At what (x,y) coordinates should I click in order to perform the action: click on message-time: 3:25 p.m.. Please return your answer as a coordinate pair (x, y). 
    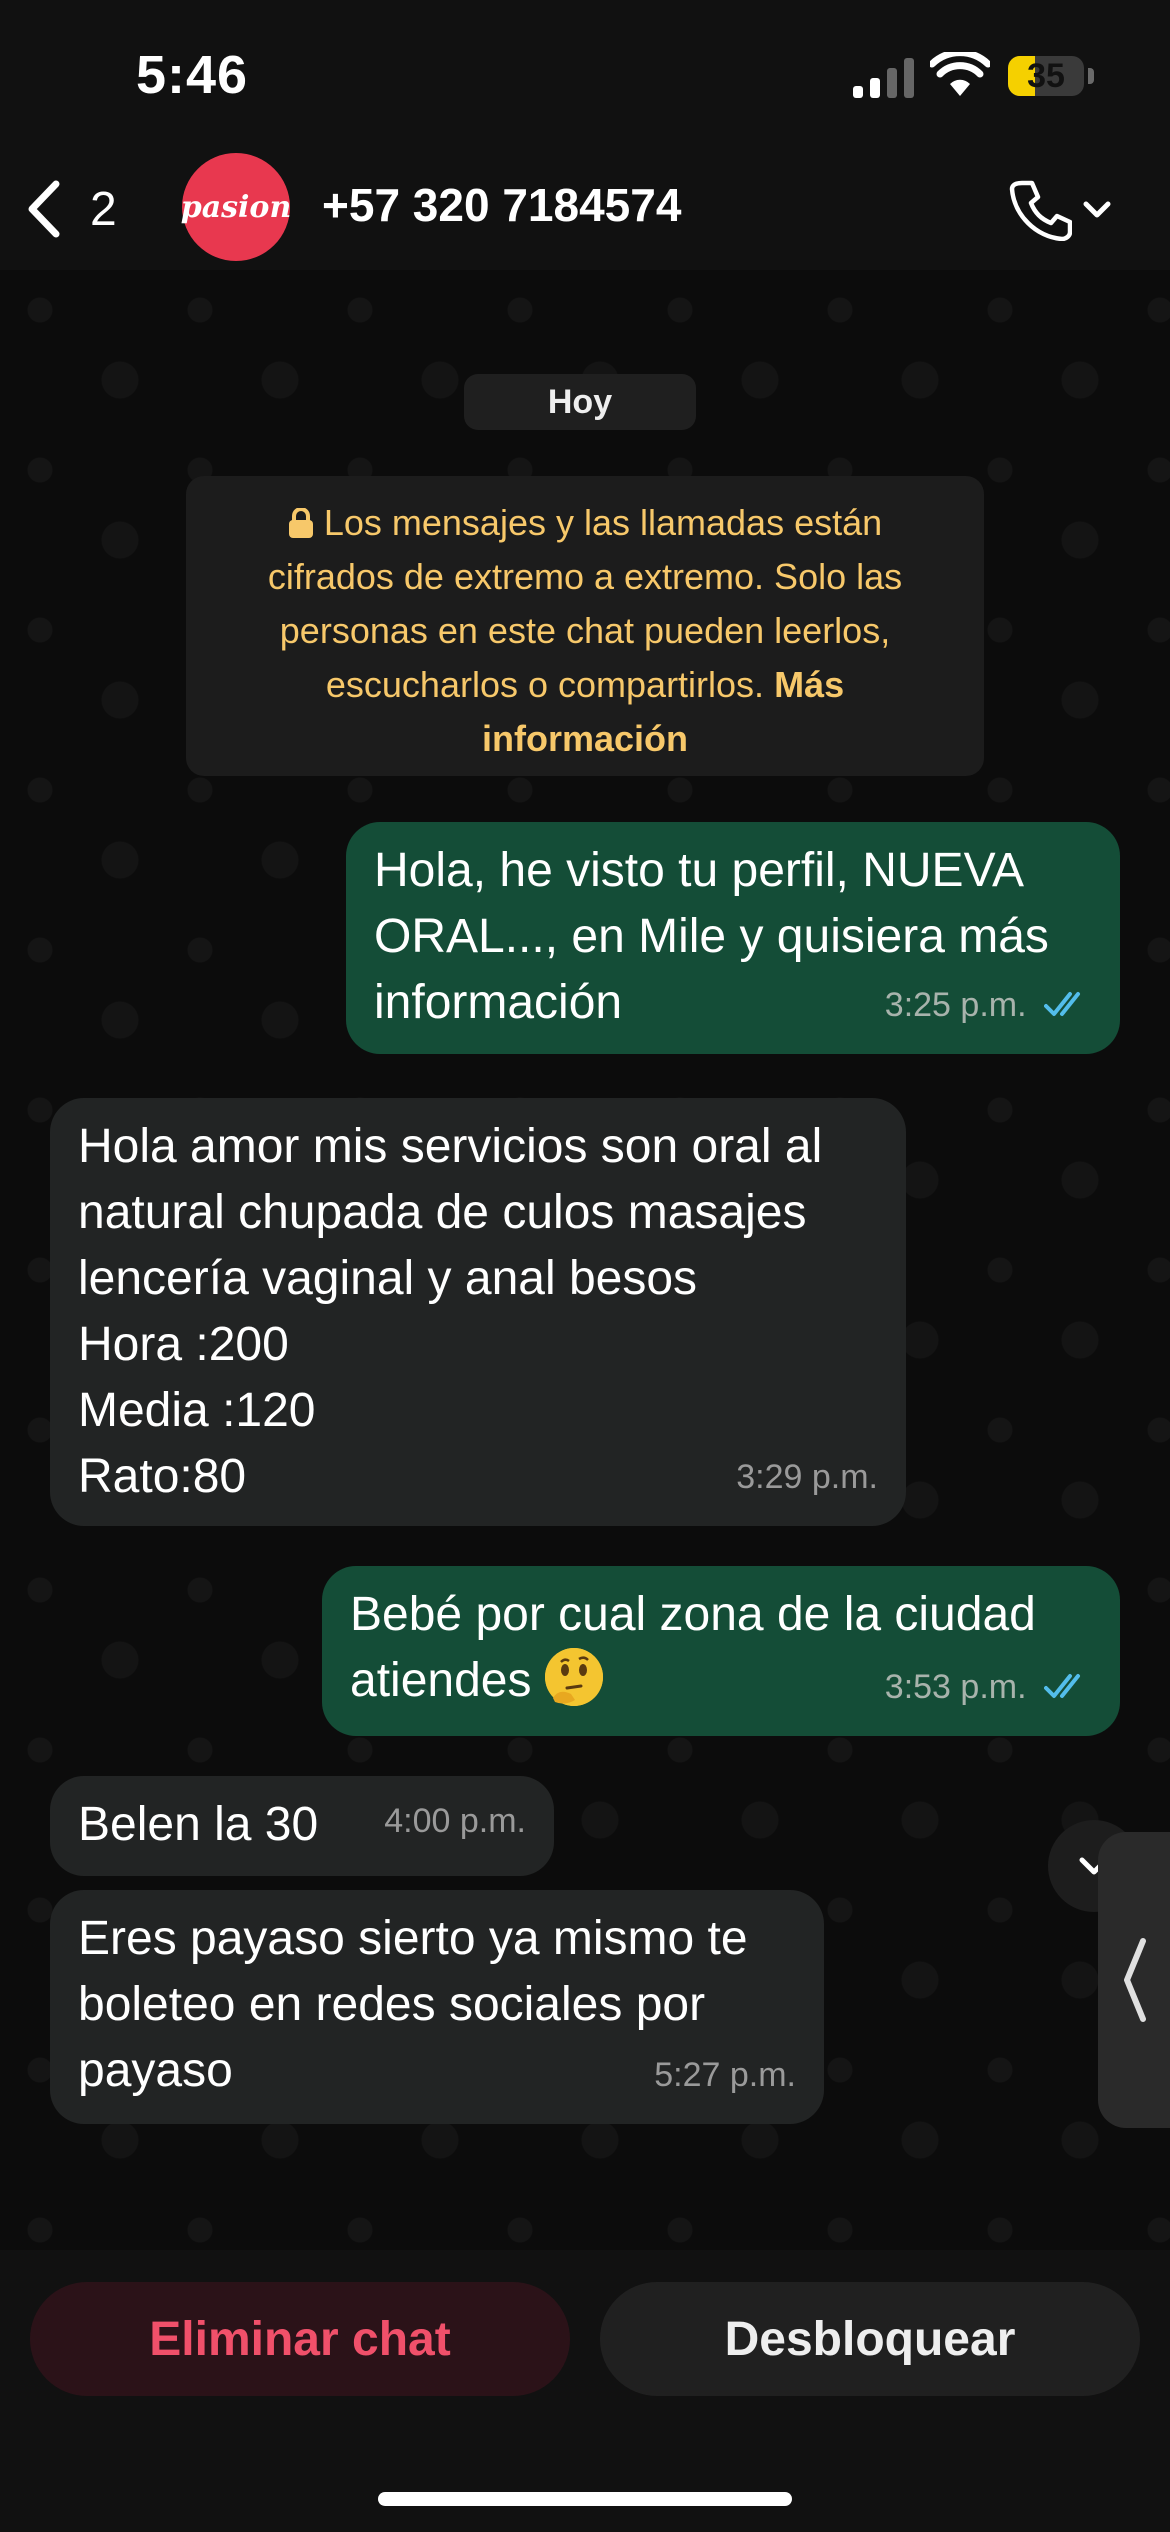
    Looking at the image, I should click on (955, 1005).